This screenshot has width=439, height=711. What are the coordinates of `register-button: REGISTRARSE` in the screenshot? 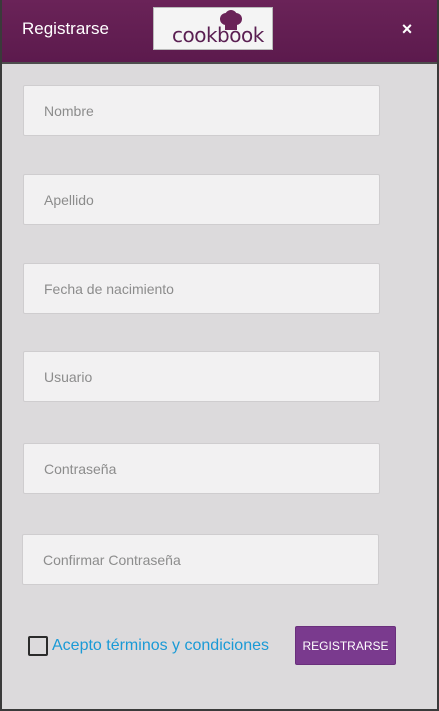 It's located at (345, 645).